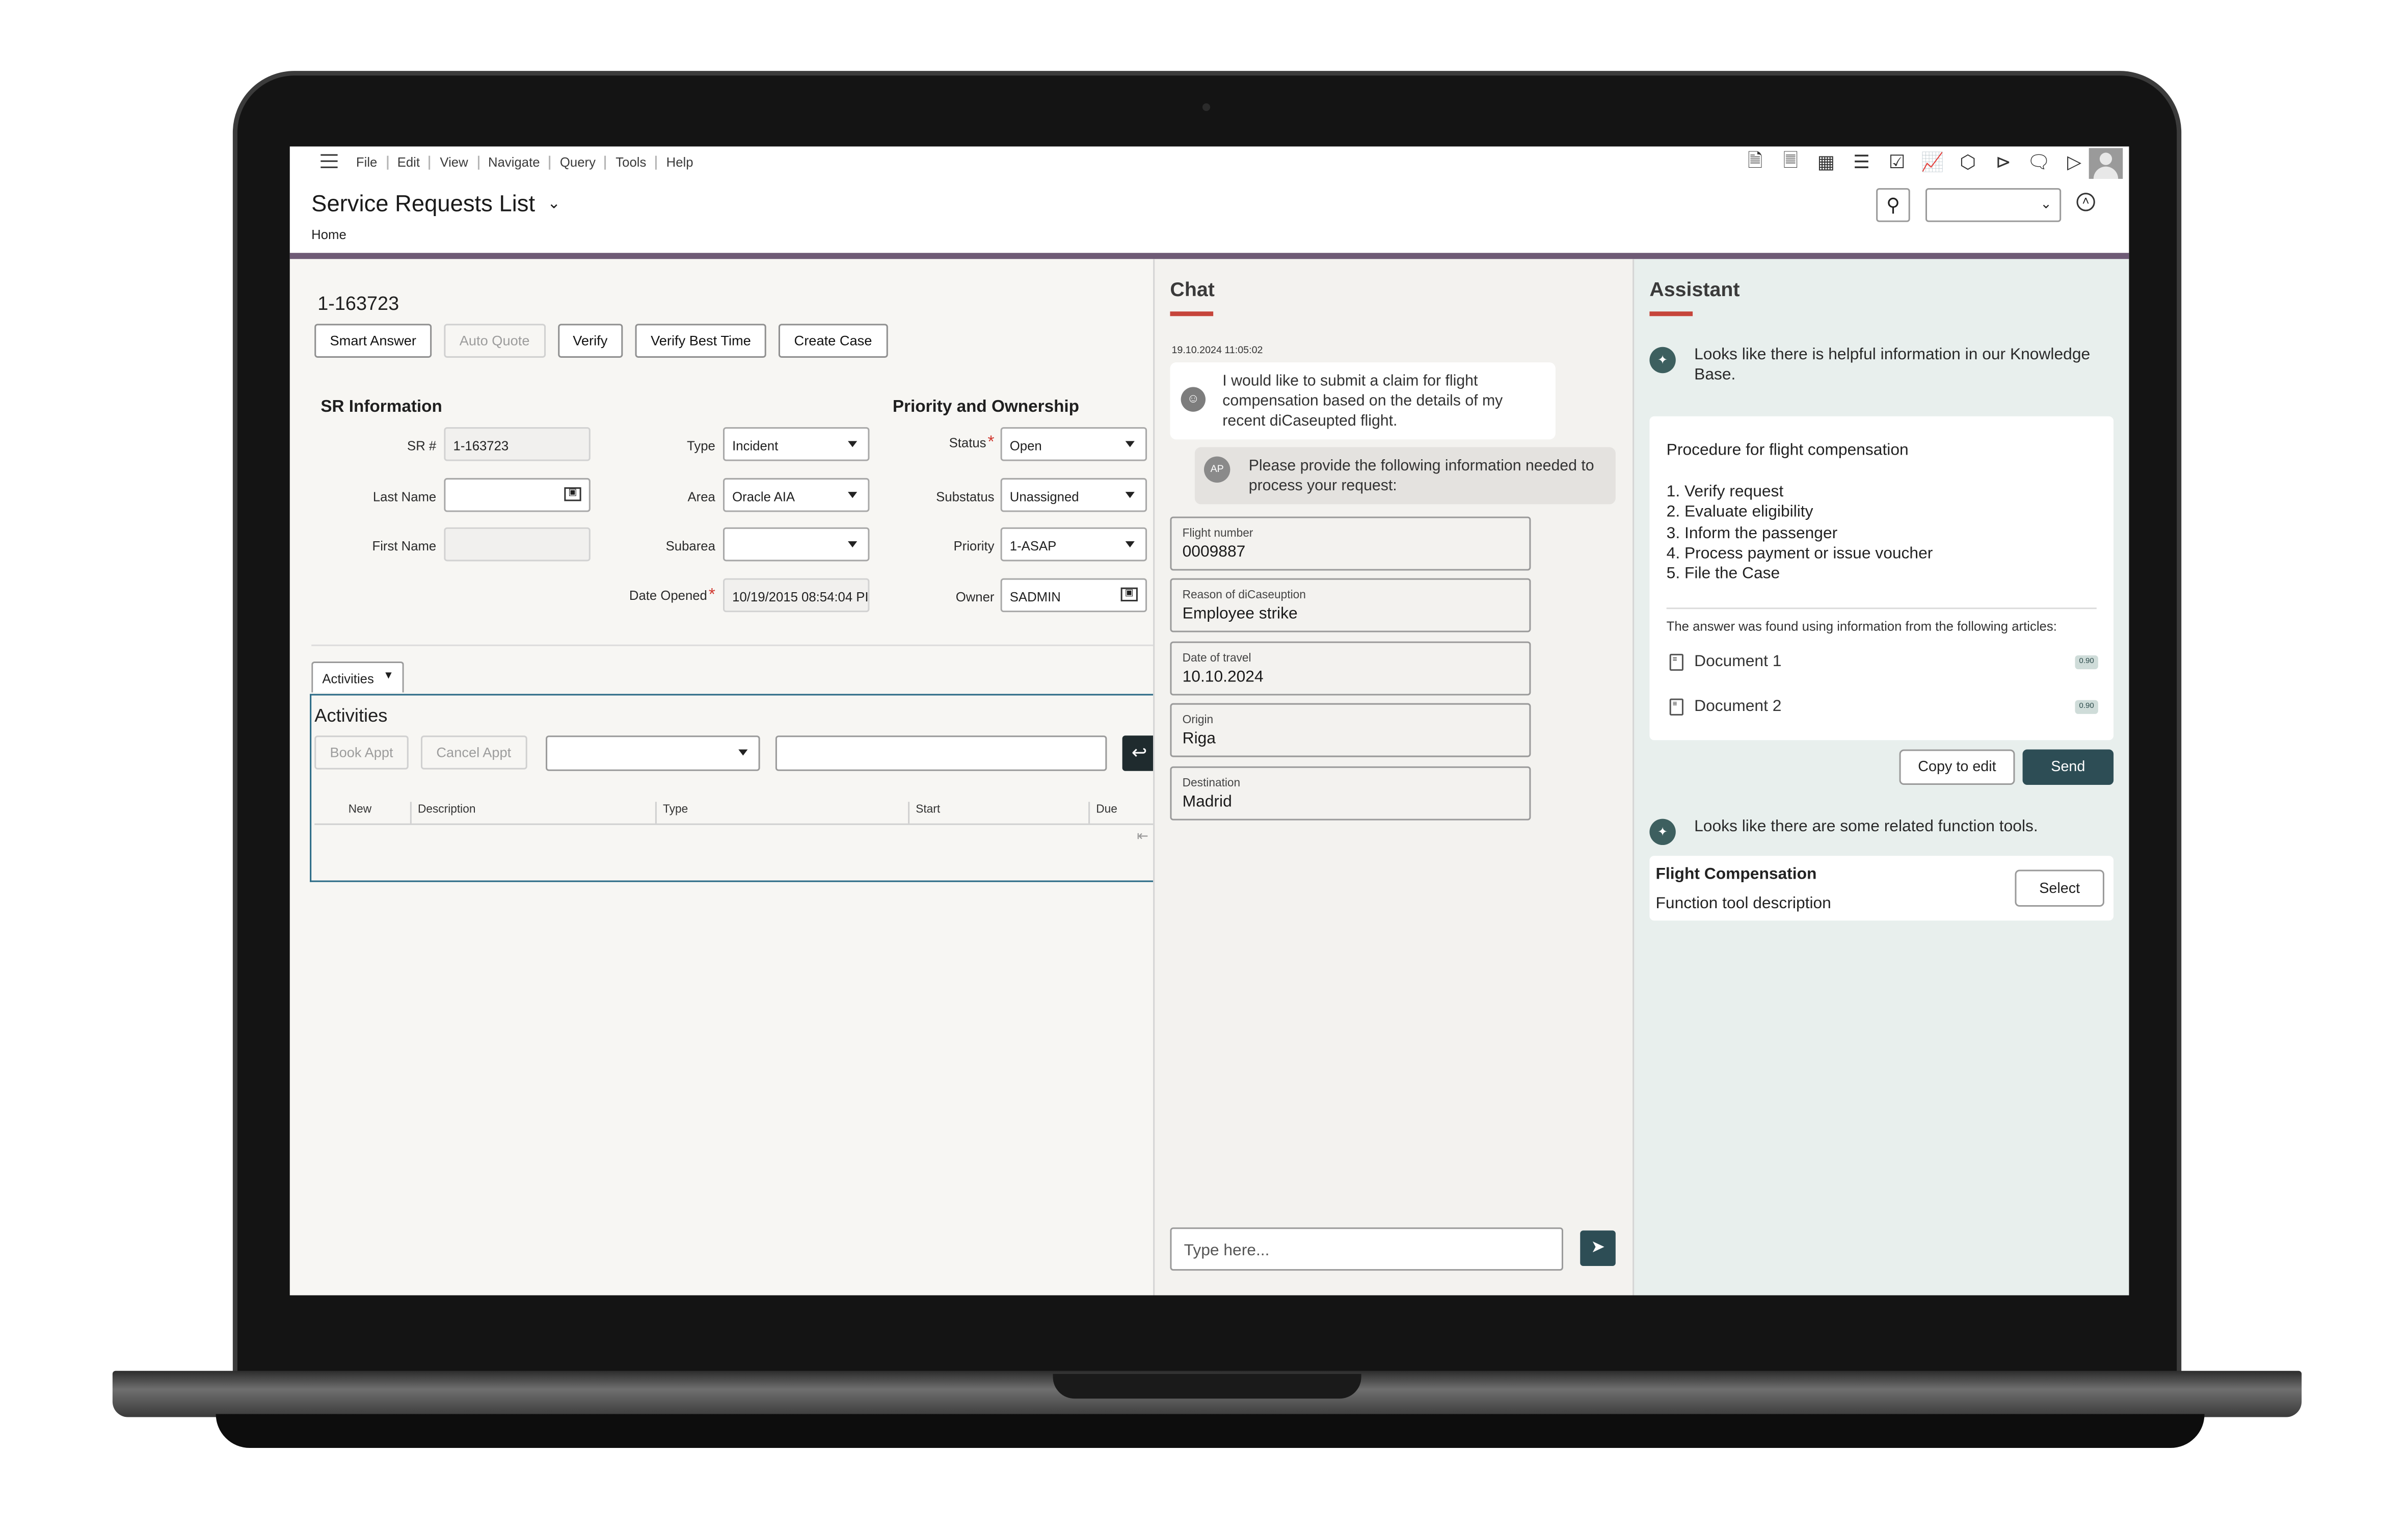 The image size is (2408, 1531). Describe the element at coordinates (653, 753) in the screenshot. I see `activities-query-select` at that location.